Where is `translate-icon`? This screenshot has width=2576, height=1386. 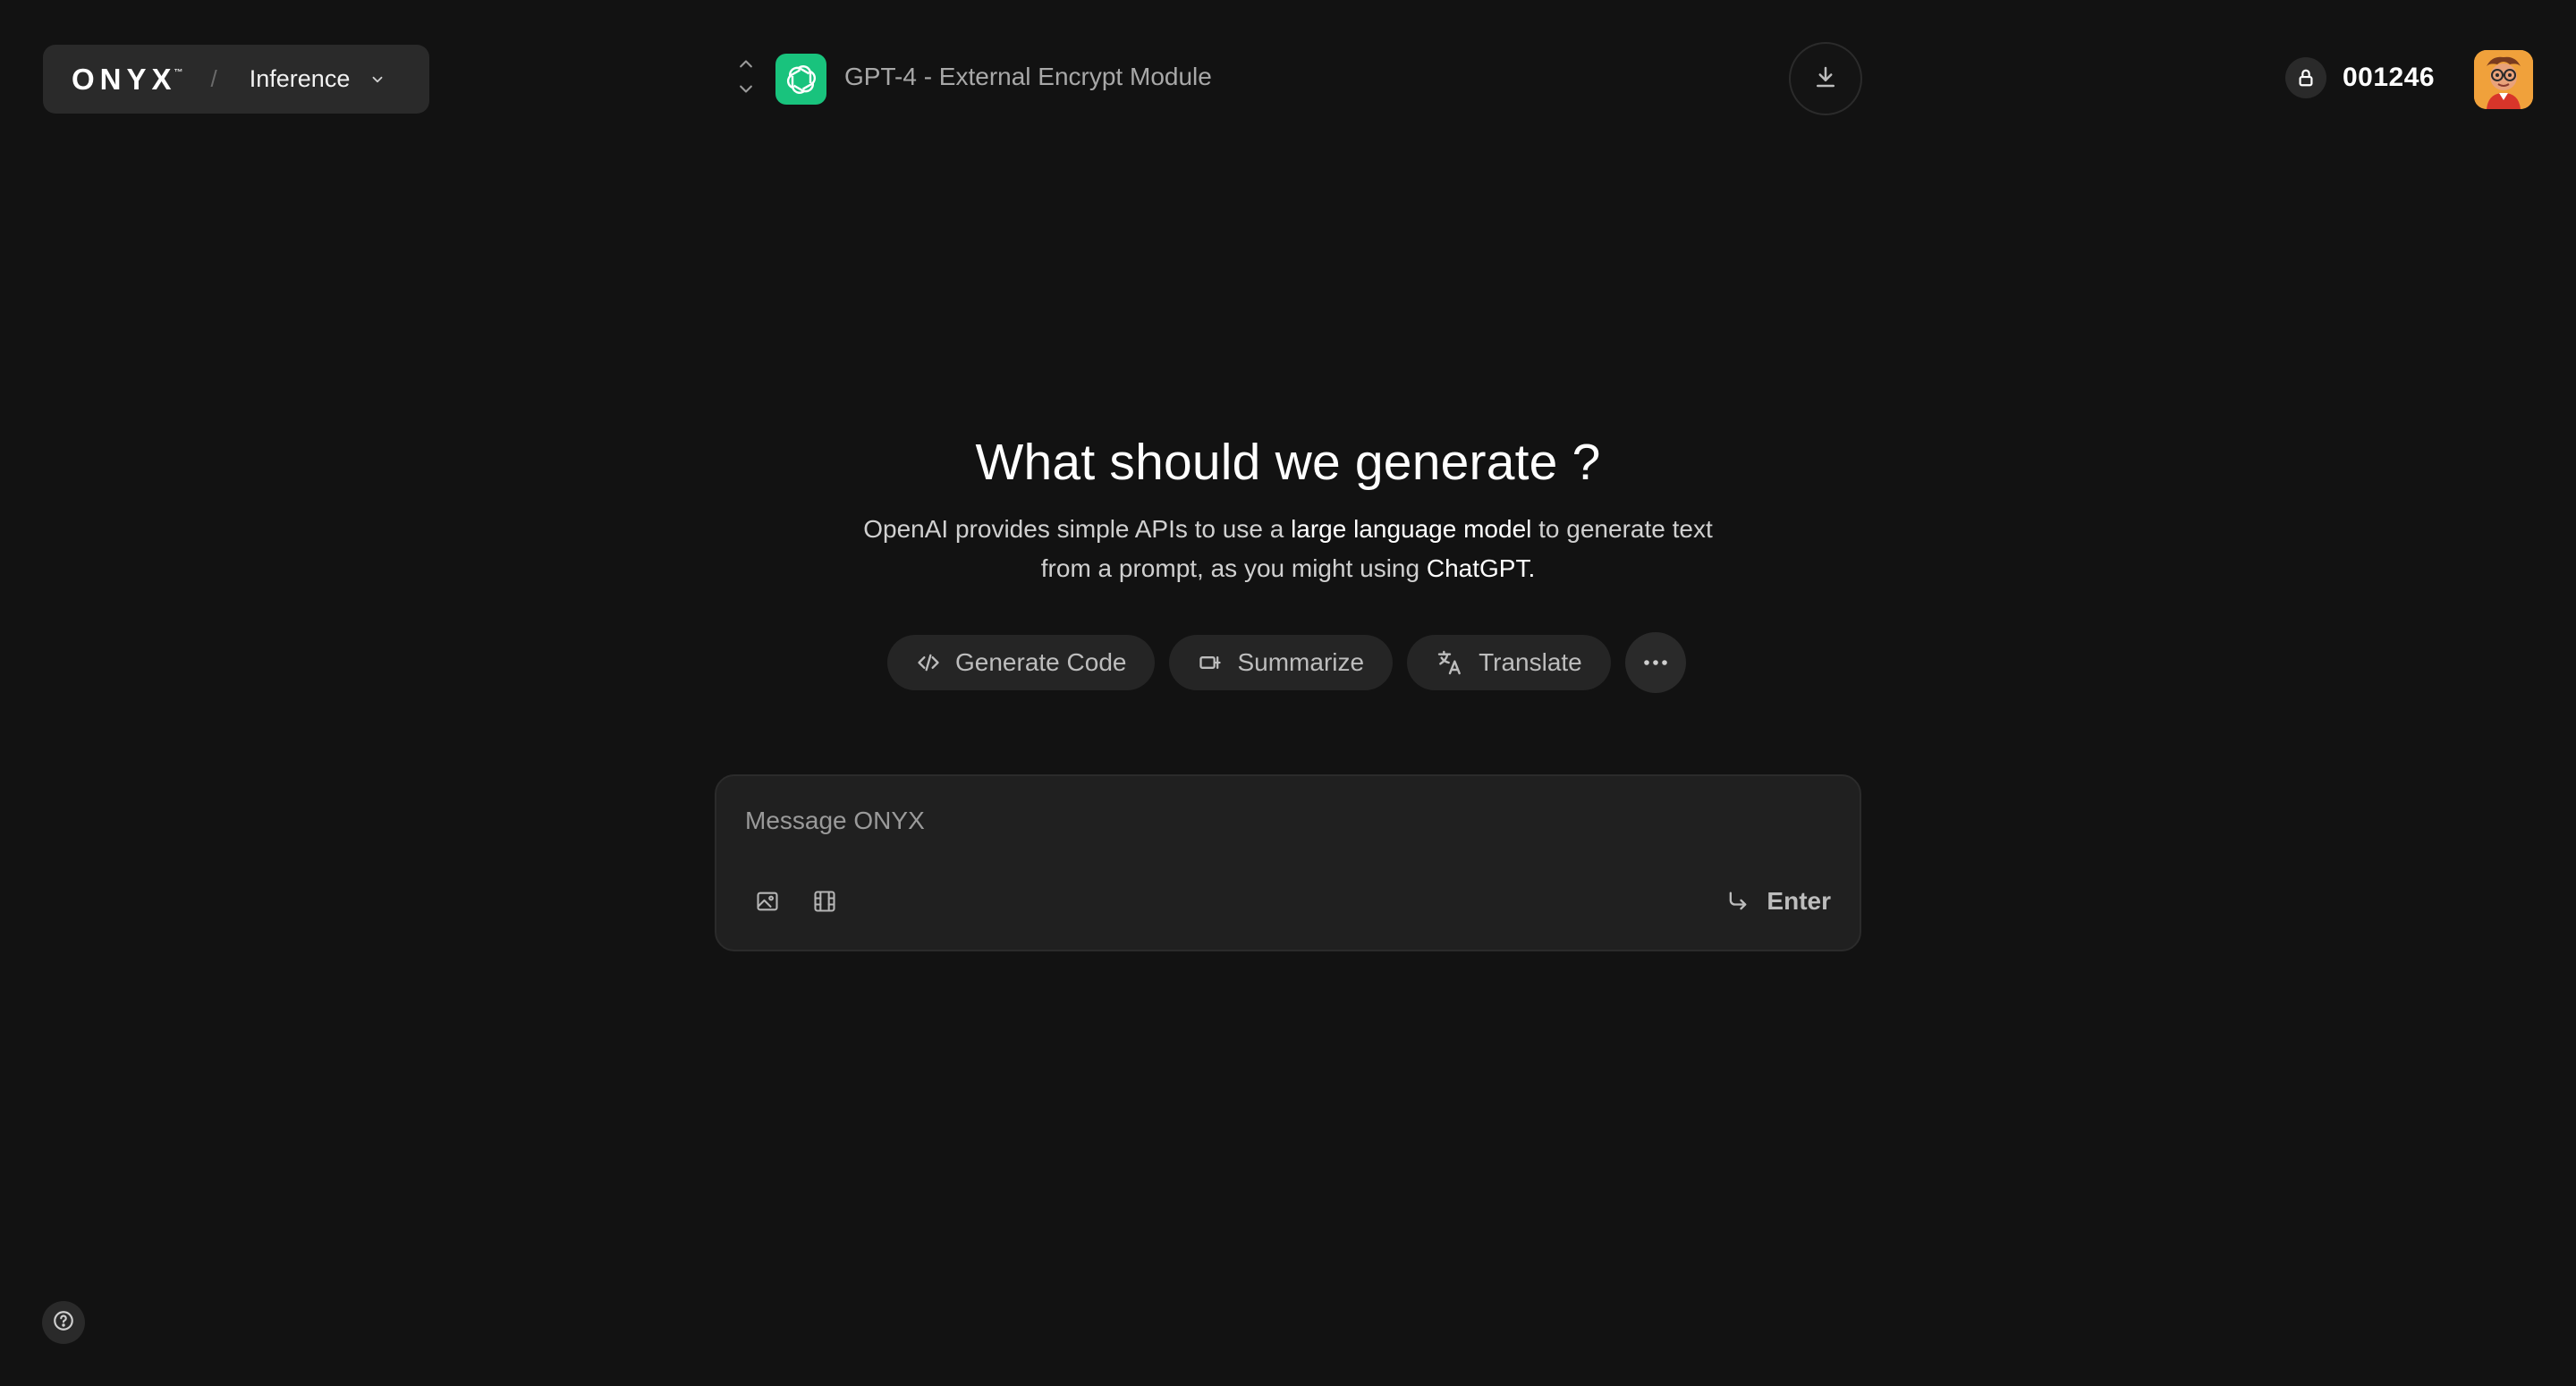
translate-icon is located at coordinates (1450, 662).